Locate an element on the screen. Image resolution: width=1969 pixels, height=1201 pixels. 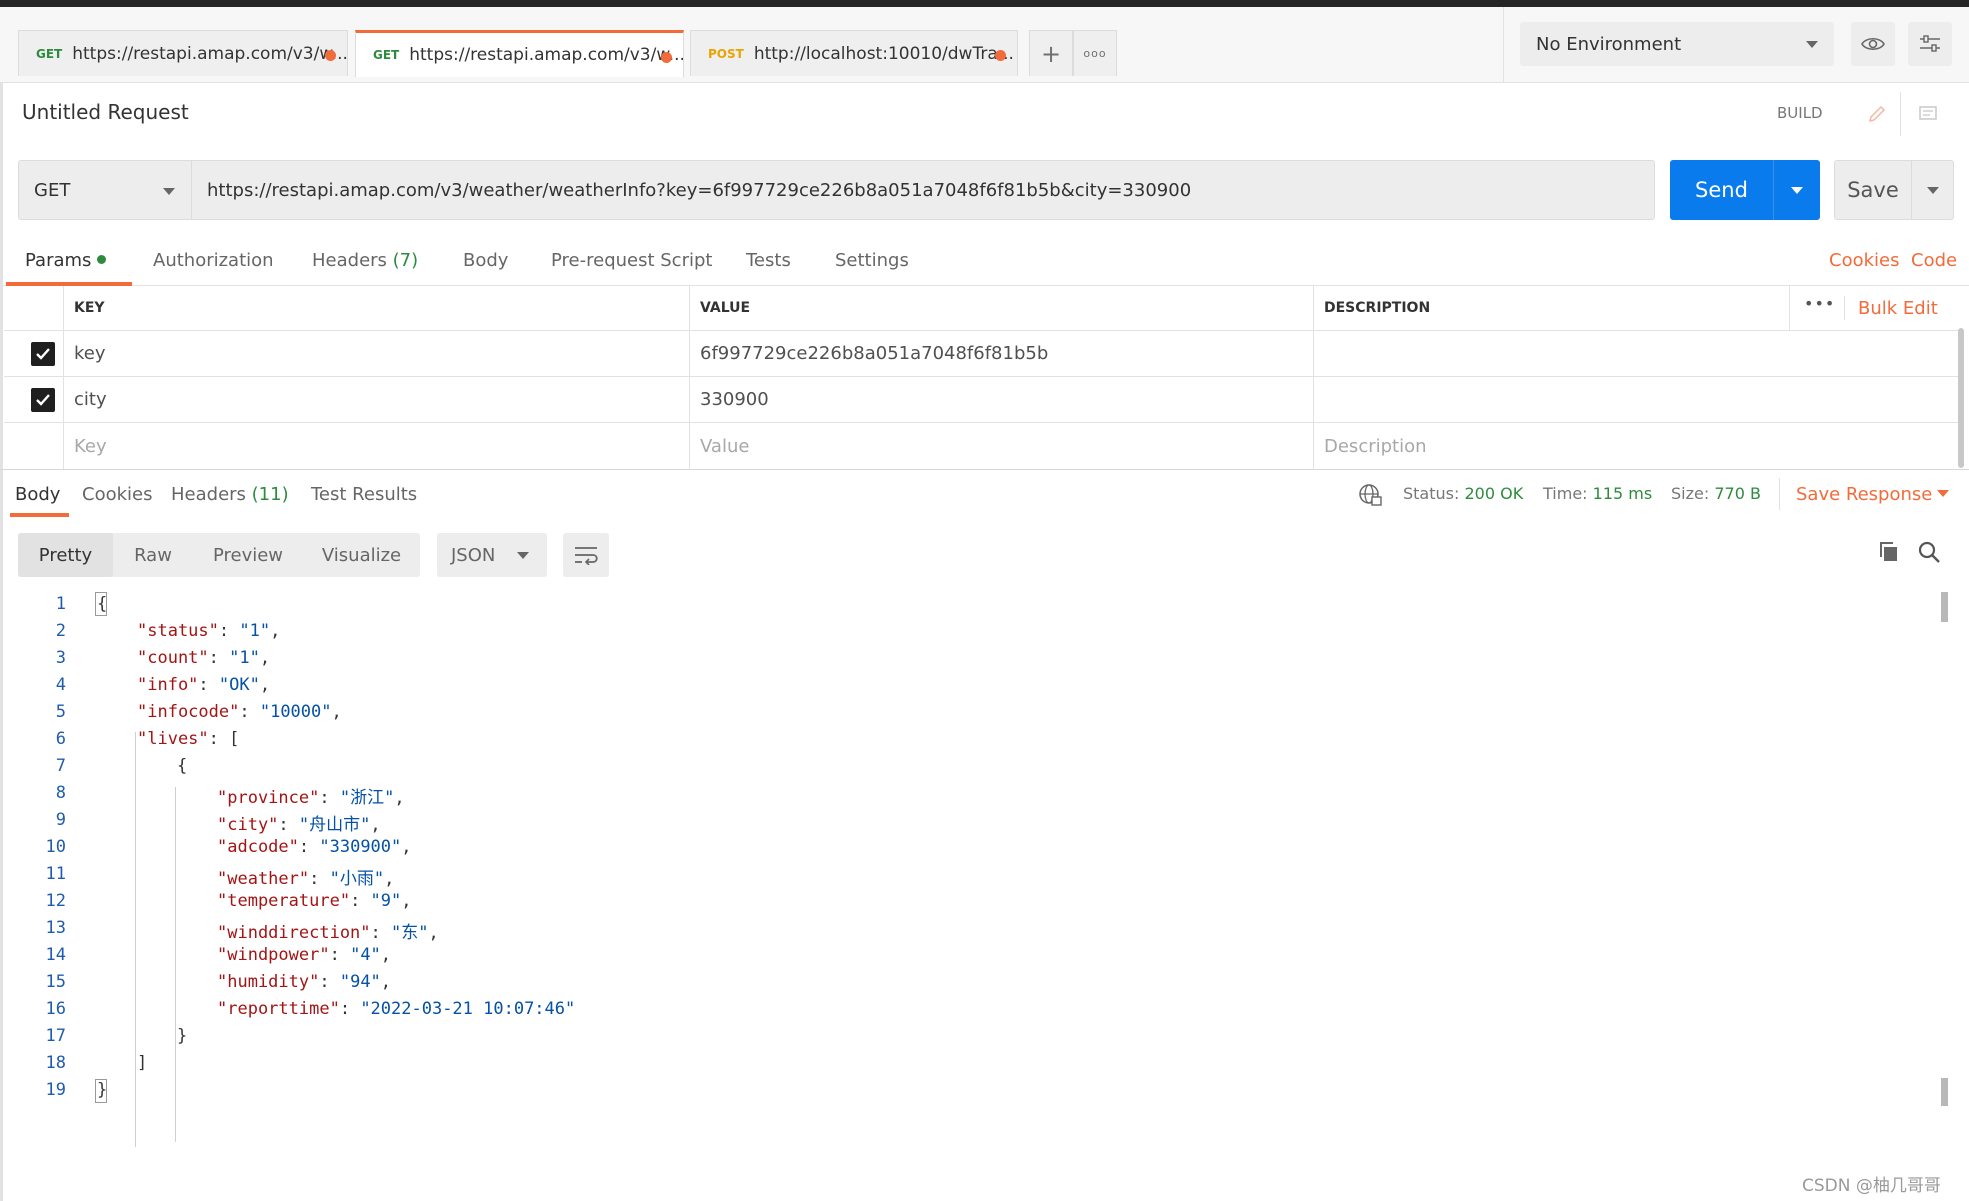
language-select: JSON is located at coordinates (492, 555).